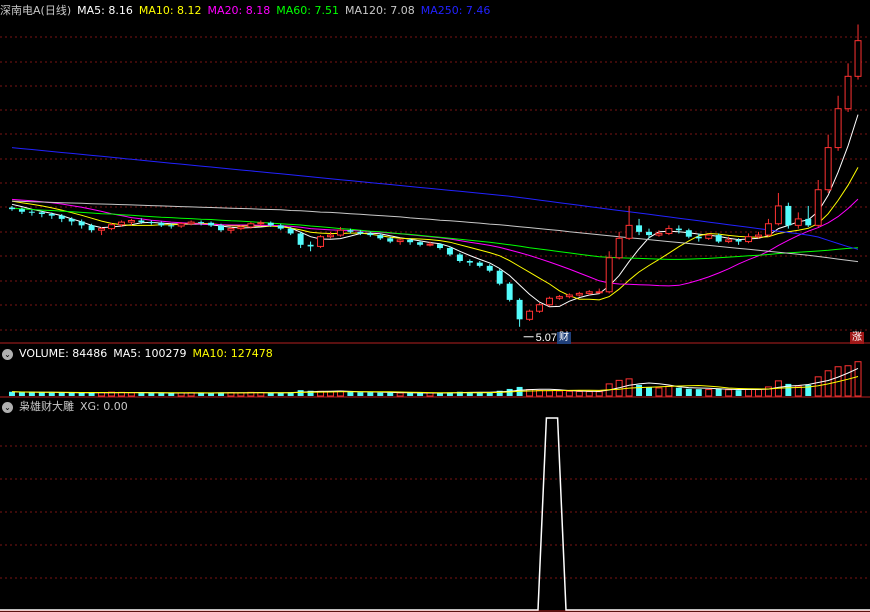 This screenshot has width=870, height=612. I want to click on ma20-line, so click(435, 242).